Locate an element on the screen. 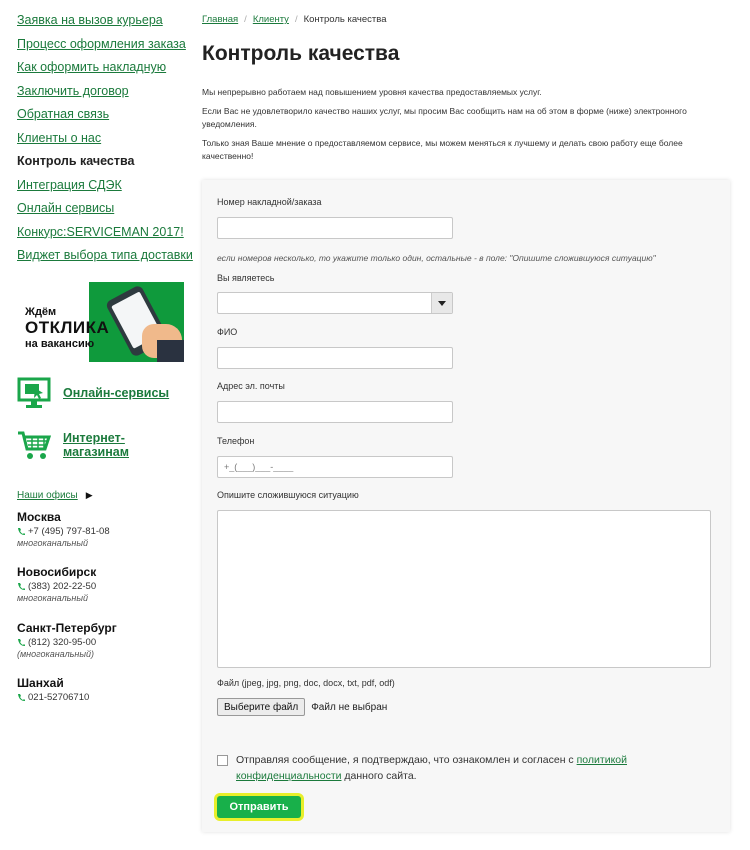 Image resolution: width=750 pixels, height=850 pixels. banner-line-1: Ждём is located at coordinates (41, 312).